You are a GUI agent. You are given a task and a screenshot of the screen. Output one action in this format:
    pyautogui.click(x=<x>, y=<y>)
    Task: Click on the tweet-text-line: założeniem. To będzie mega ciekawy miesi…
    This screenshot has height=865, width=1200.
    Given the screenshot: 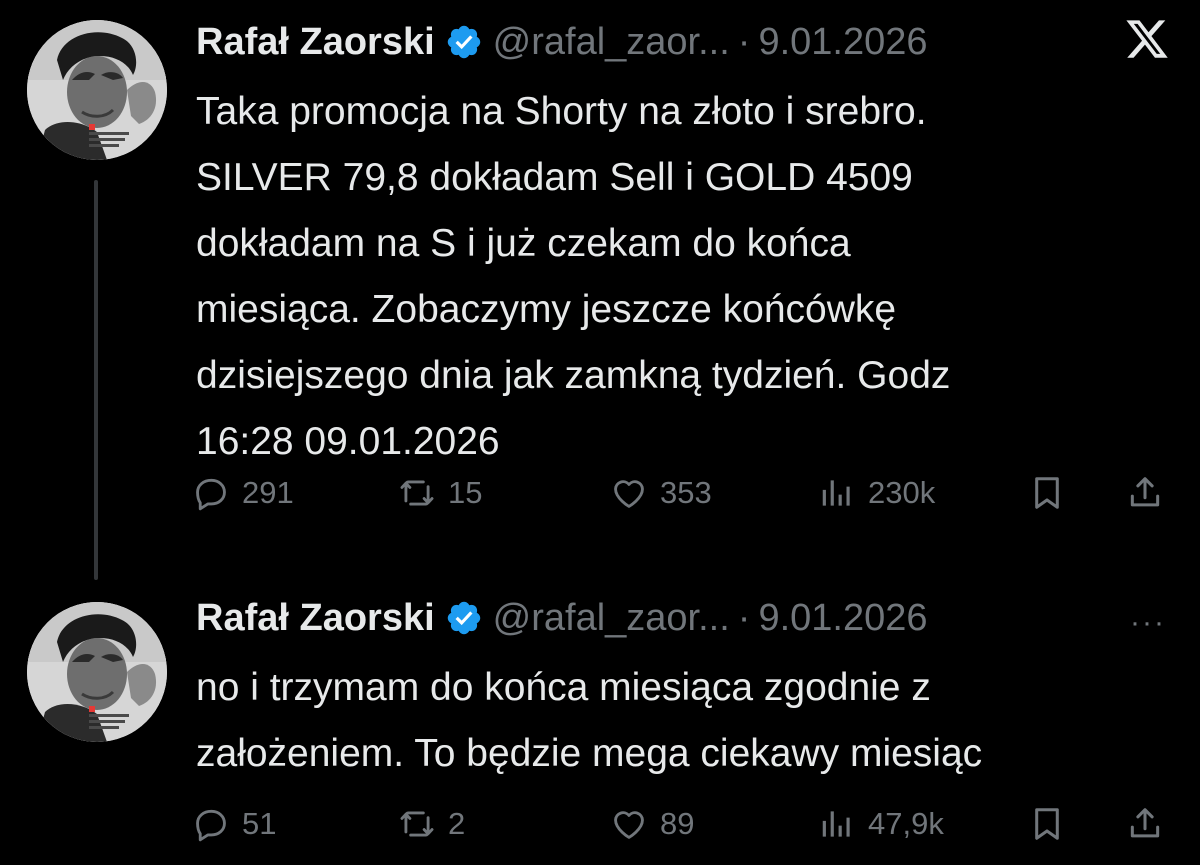 What is the action you would take?
    pyautogui.click(x=589, y=753)
    